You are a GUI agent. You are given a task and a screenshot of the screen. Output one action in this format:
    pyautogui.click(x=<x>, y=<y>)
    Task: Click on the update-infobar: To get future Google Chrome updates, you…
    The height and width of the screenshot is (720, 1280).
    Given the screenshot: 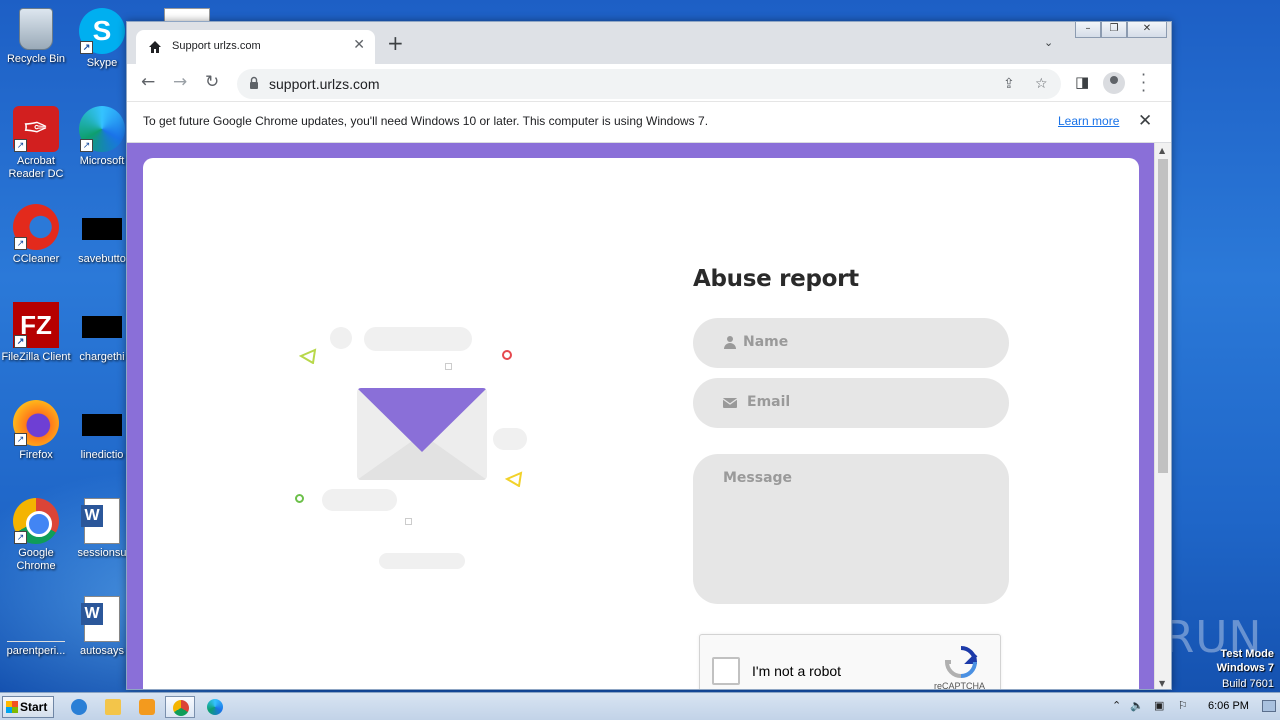 What is the action you would take?
    pyautogui.click(x=649, y=122)
    